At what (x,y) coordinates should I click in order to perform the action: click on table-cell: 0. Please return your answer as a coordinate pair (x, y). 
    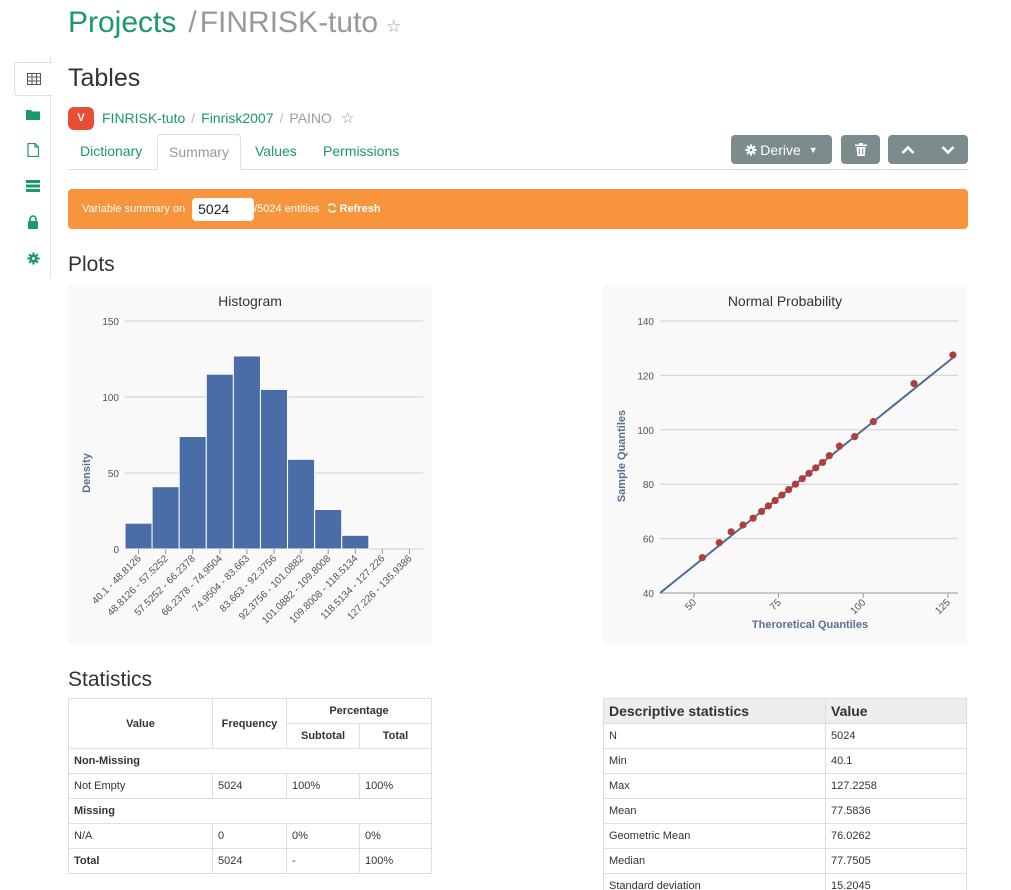
    Looking at the image, I should click on (249, 836).